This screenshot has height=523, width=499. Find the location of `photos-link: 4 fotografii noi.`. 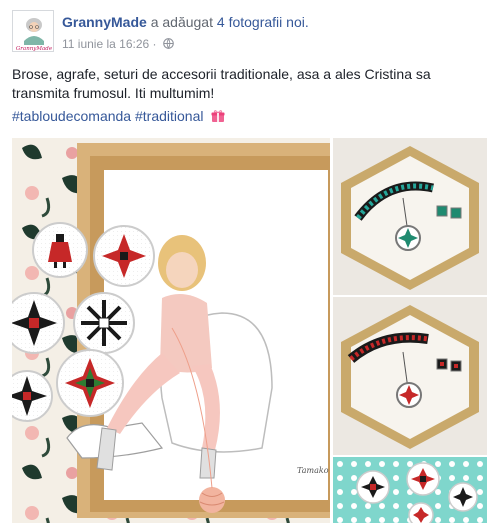

photos-link: 4 fotografii noi. is located at coordinates (263, 22).